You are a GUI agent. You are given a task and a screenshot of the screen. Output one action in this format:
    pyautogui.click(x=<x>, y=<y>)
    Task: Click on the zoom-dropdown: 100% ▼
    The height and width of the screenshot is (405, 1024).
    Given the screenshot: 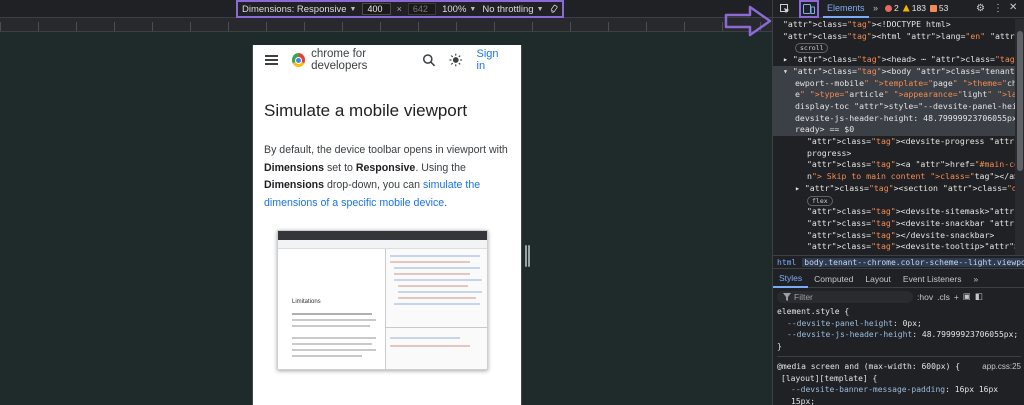 What is the action you would take?
    pyautogui.click(x=459, y=9)
    